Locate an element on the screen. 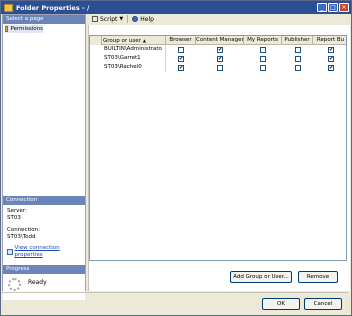  progress-header: Progress is located at coordinates (44, 269).